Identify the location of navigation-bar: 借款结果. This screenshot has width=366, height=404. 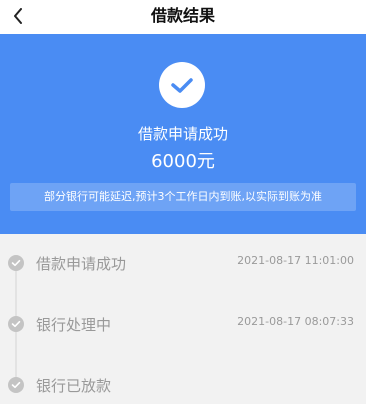
(183, 17).